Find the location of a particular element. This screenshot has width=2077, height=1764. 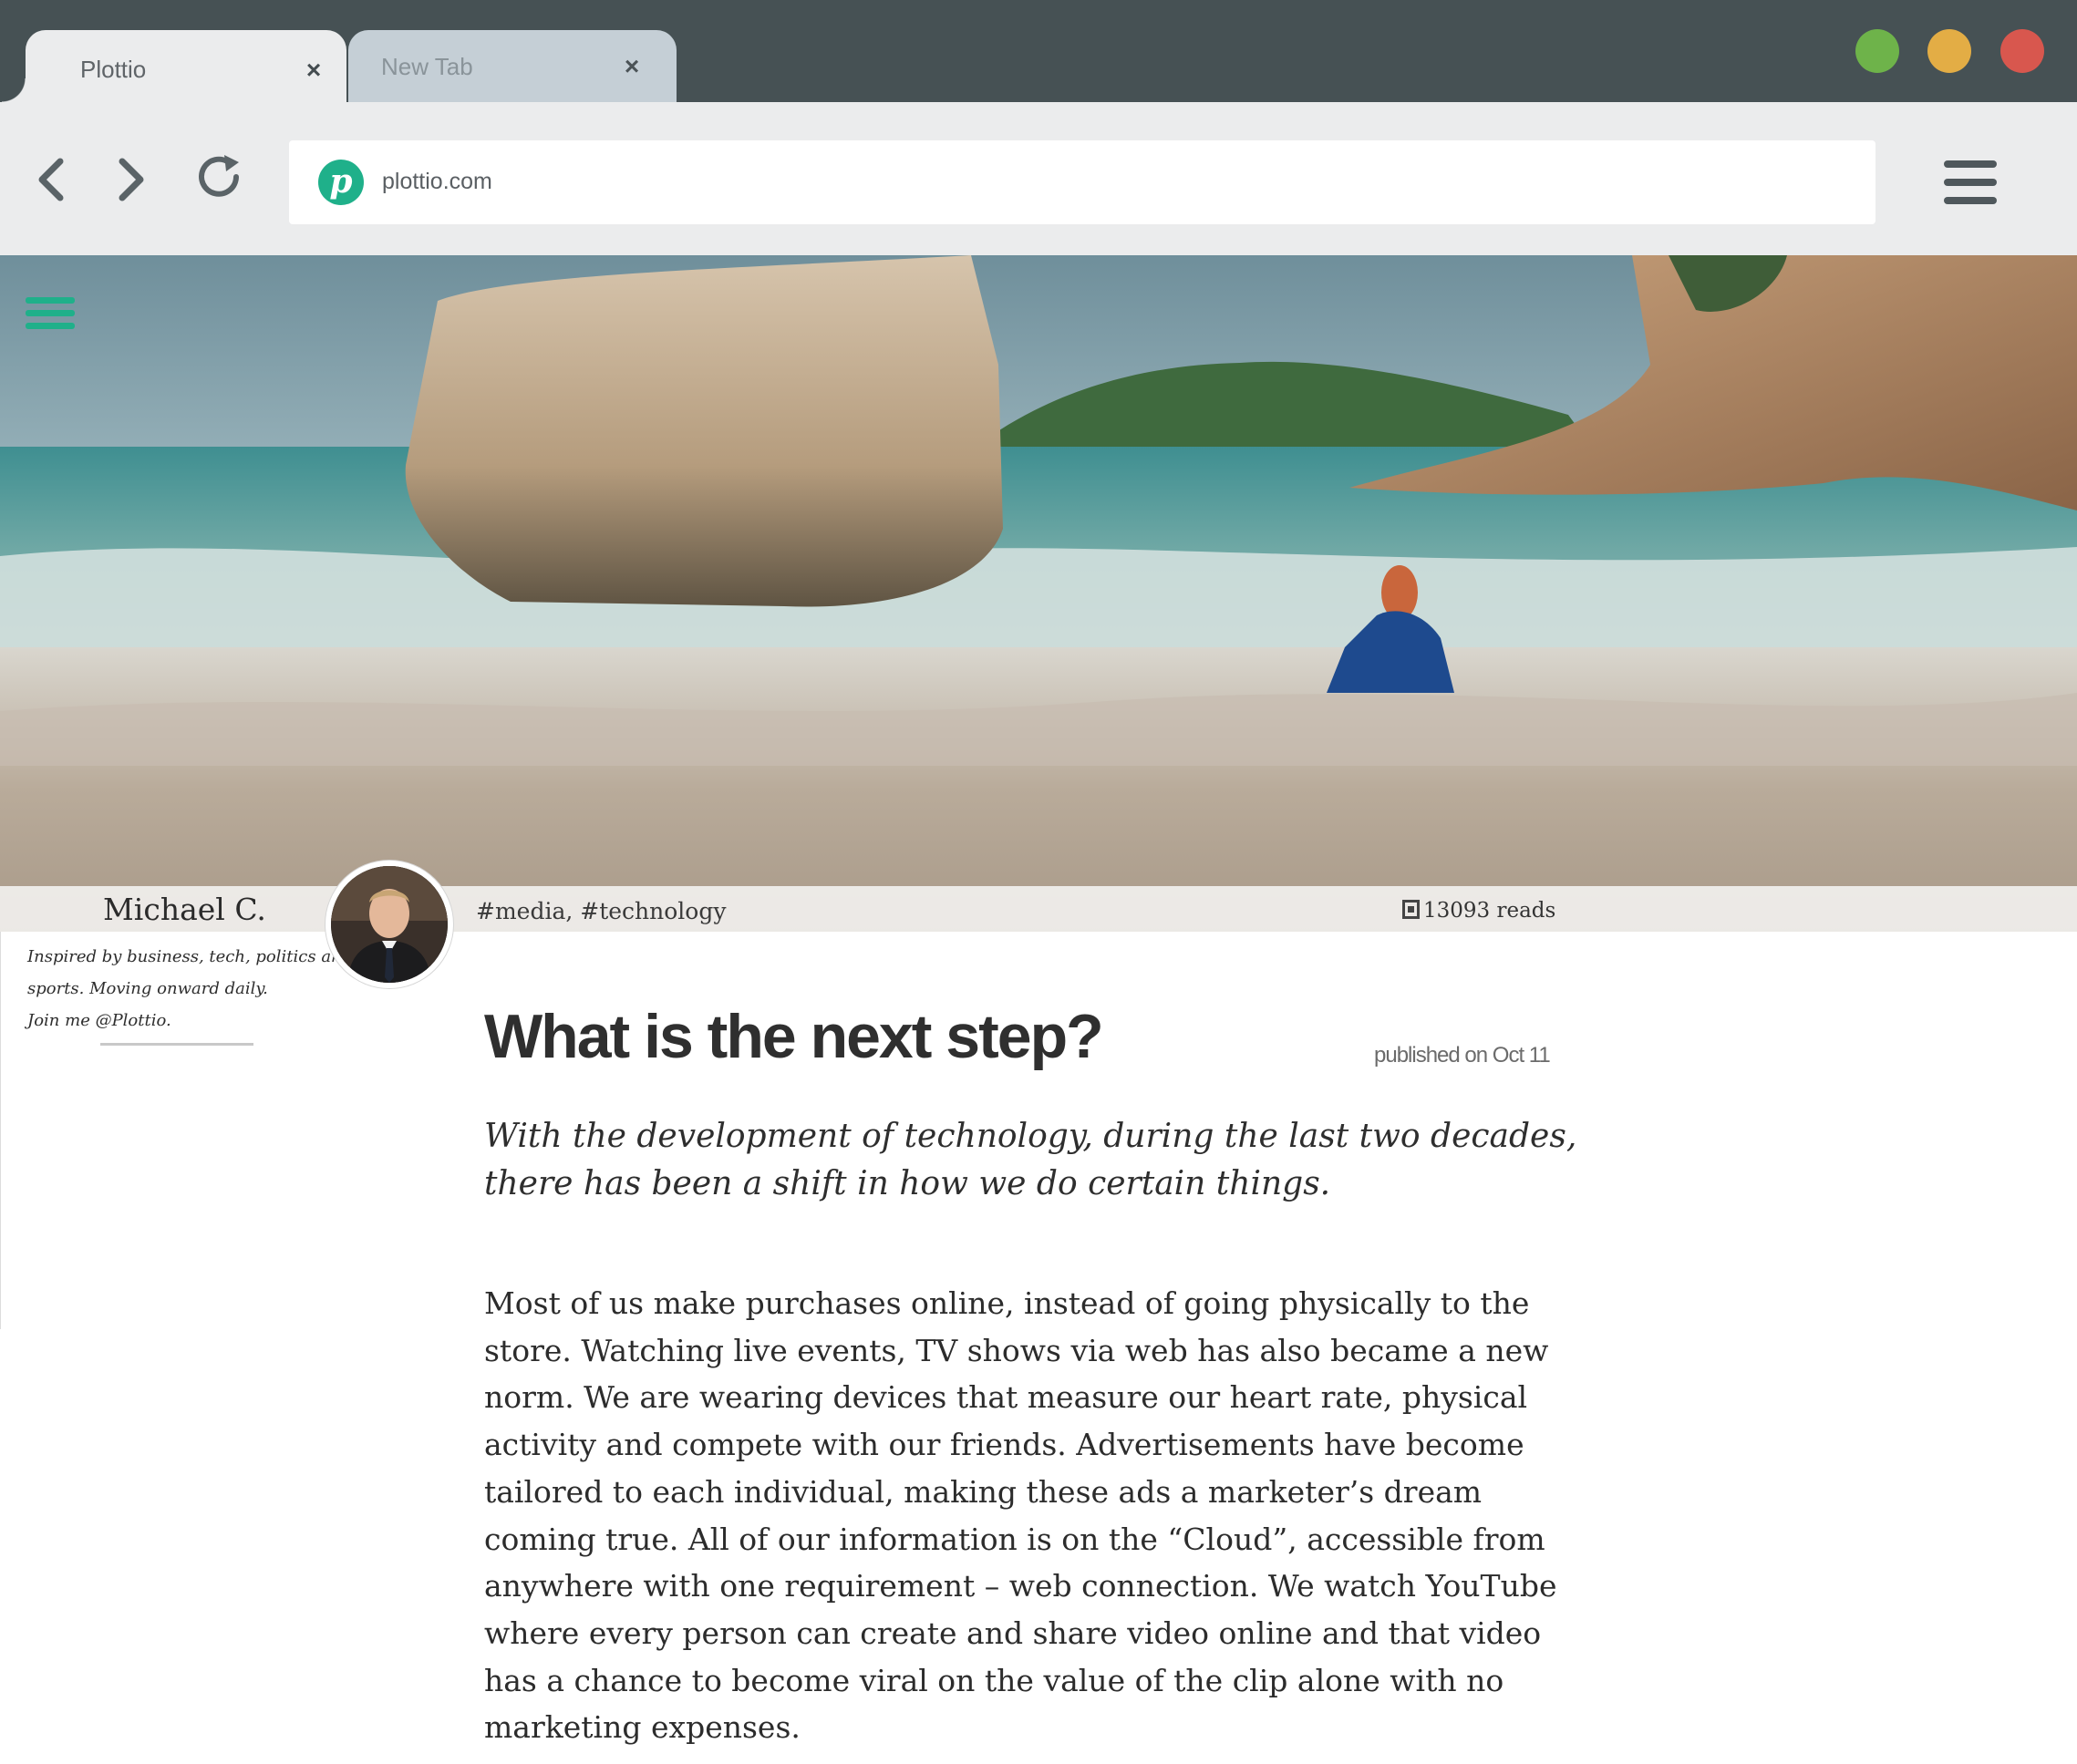

article-meta-strip is located at coordinates (1038, 909).